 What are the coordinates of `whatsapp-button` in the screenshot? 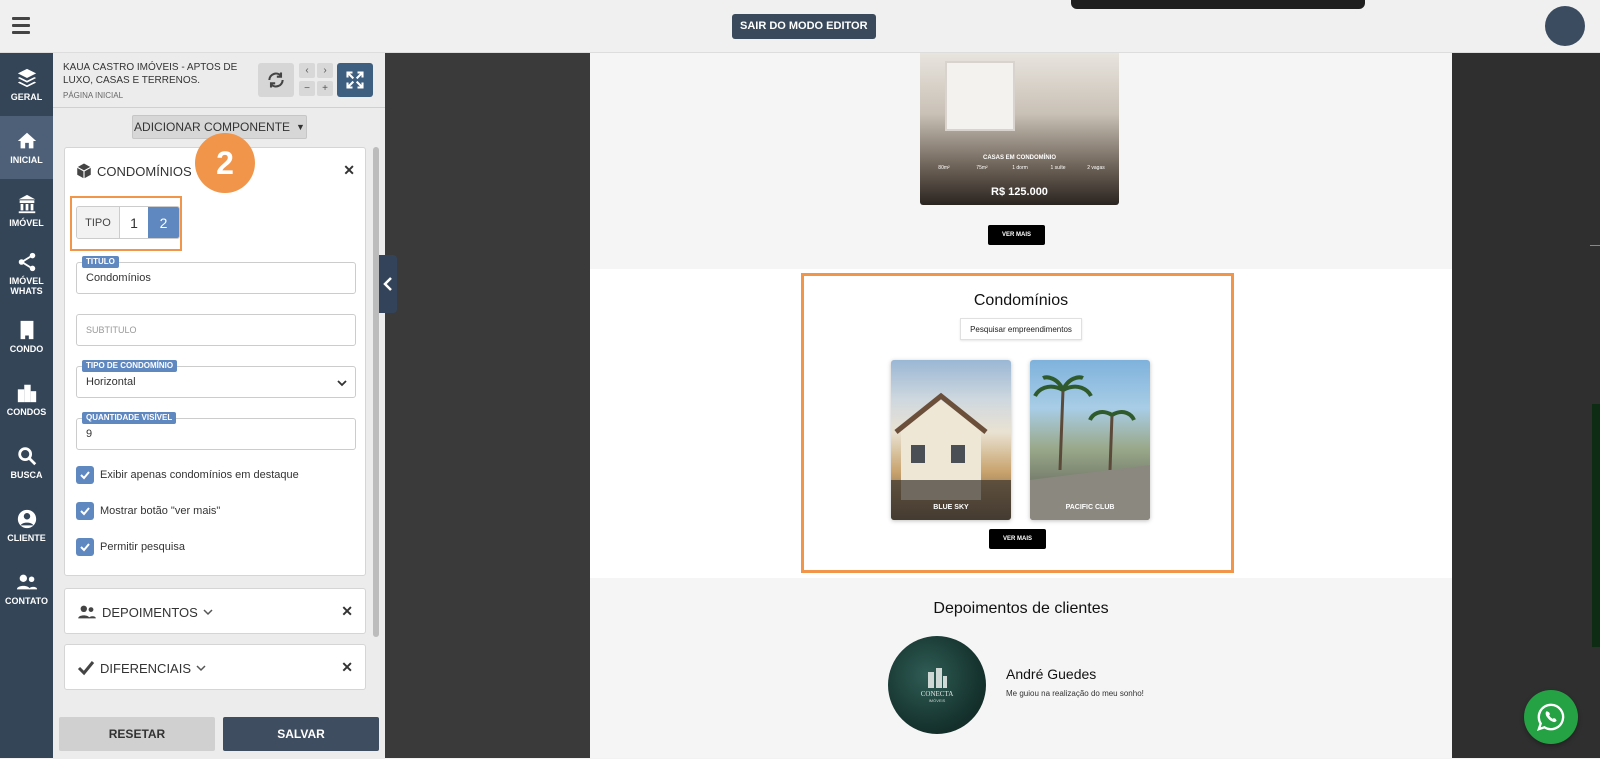 It's located at (1551, 717).